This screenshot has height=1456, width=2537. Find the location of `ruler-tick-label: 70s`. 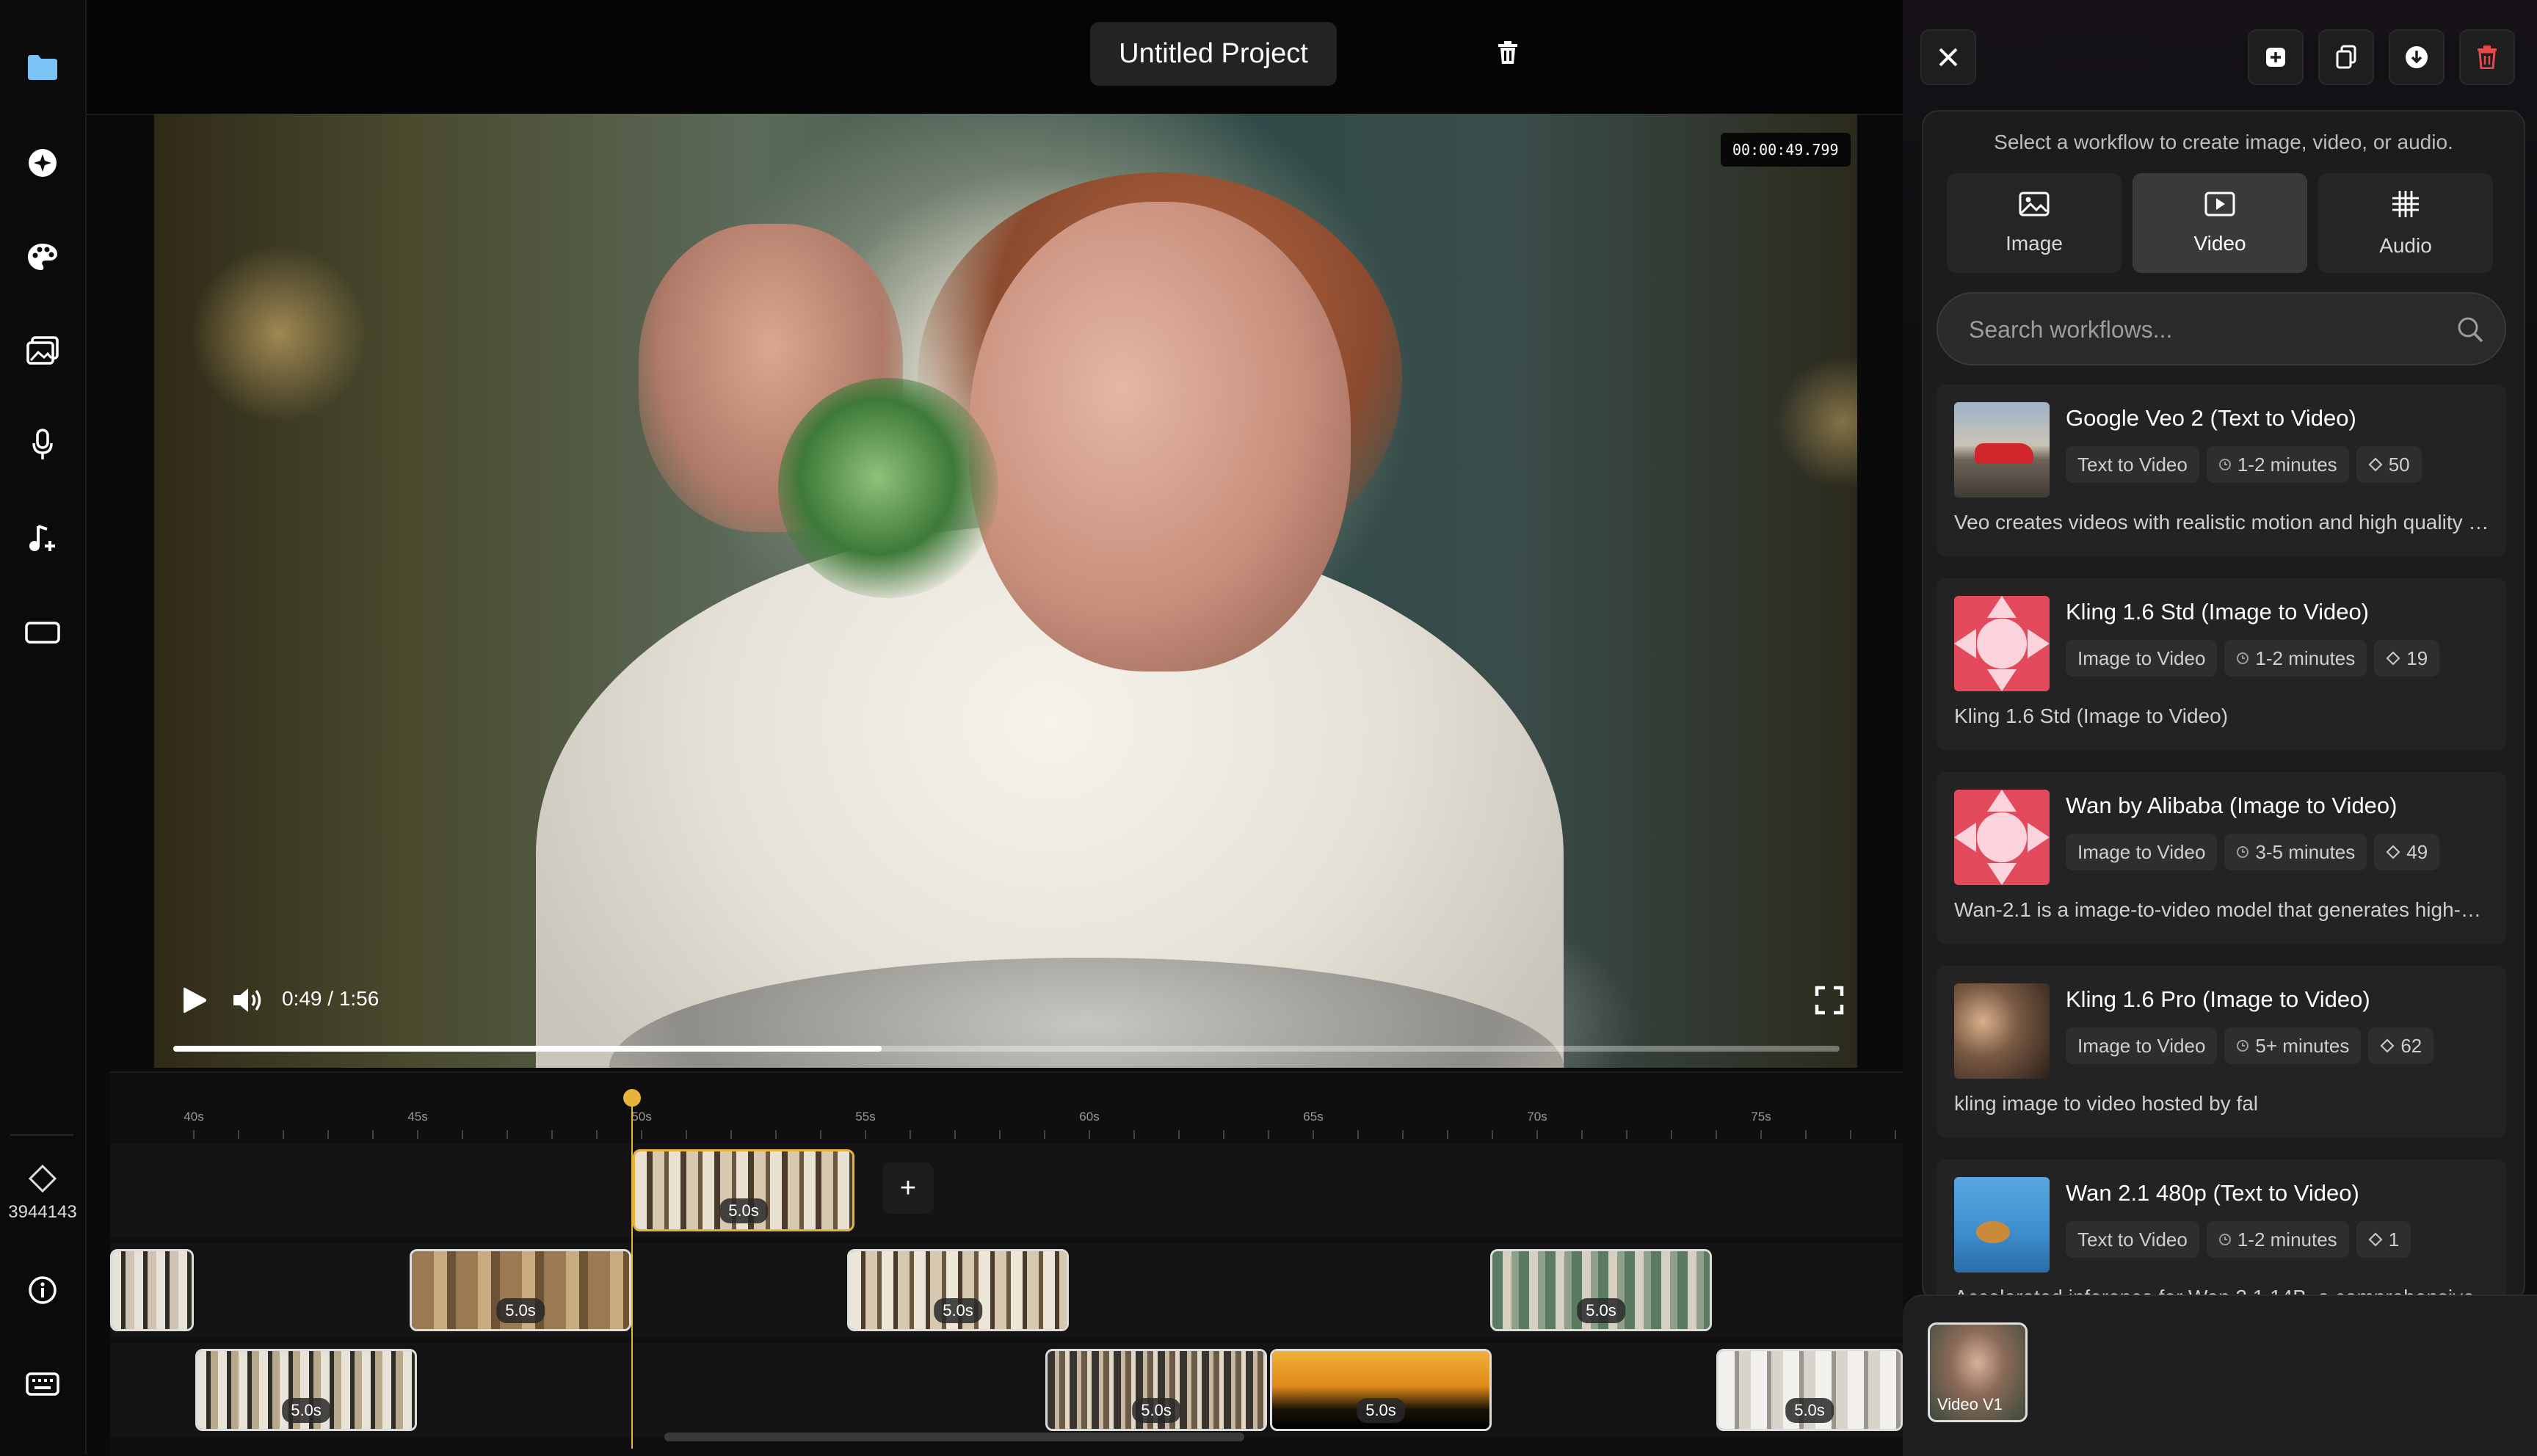

ruler-tick-label: 70s is located at coordinates (1537, 1117).